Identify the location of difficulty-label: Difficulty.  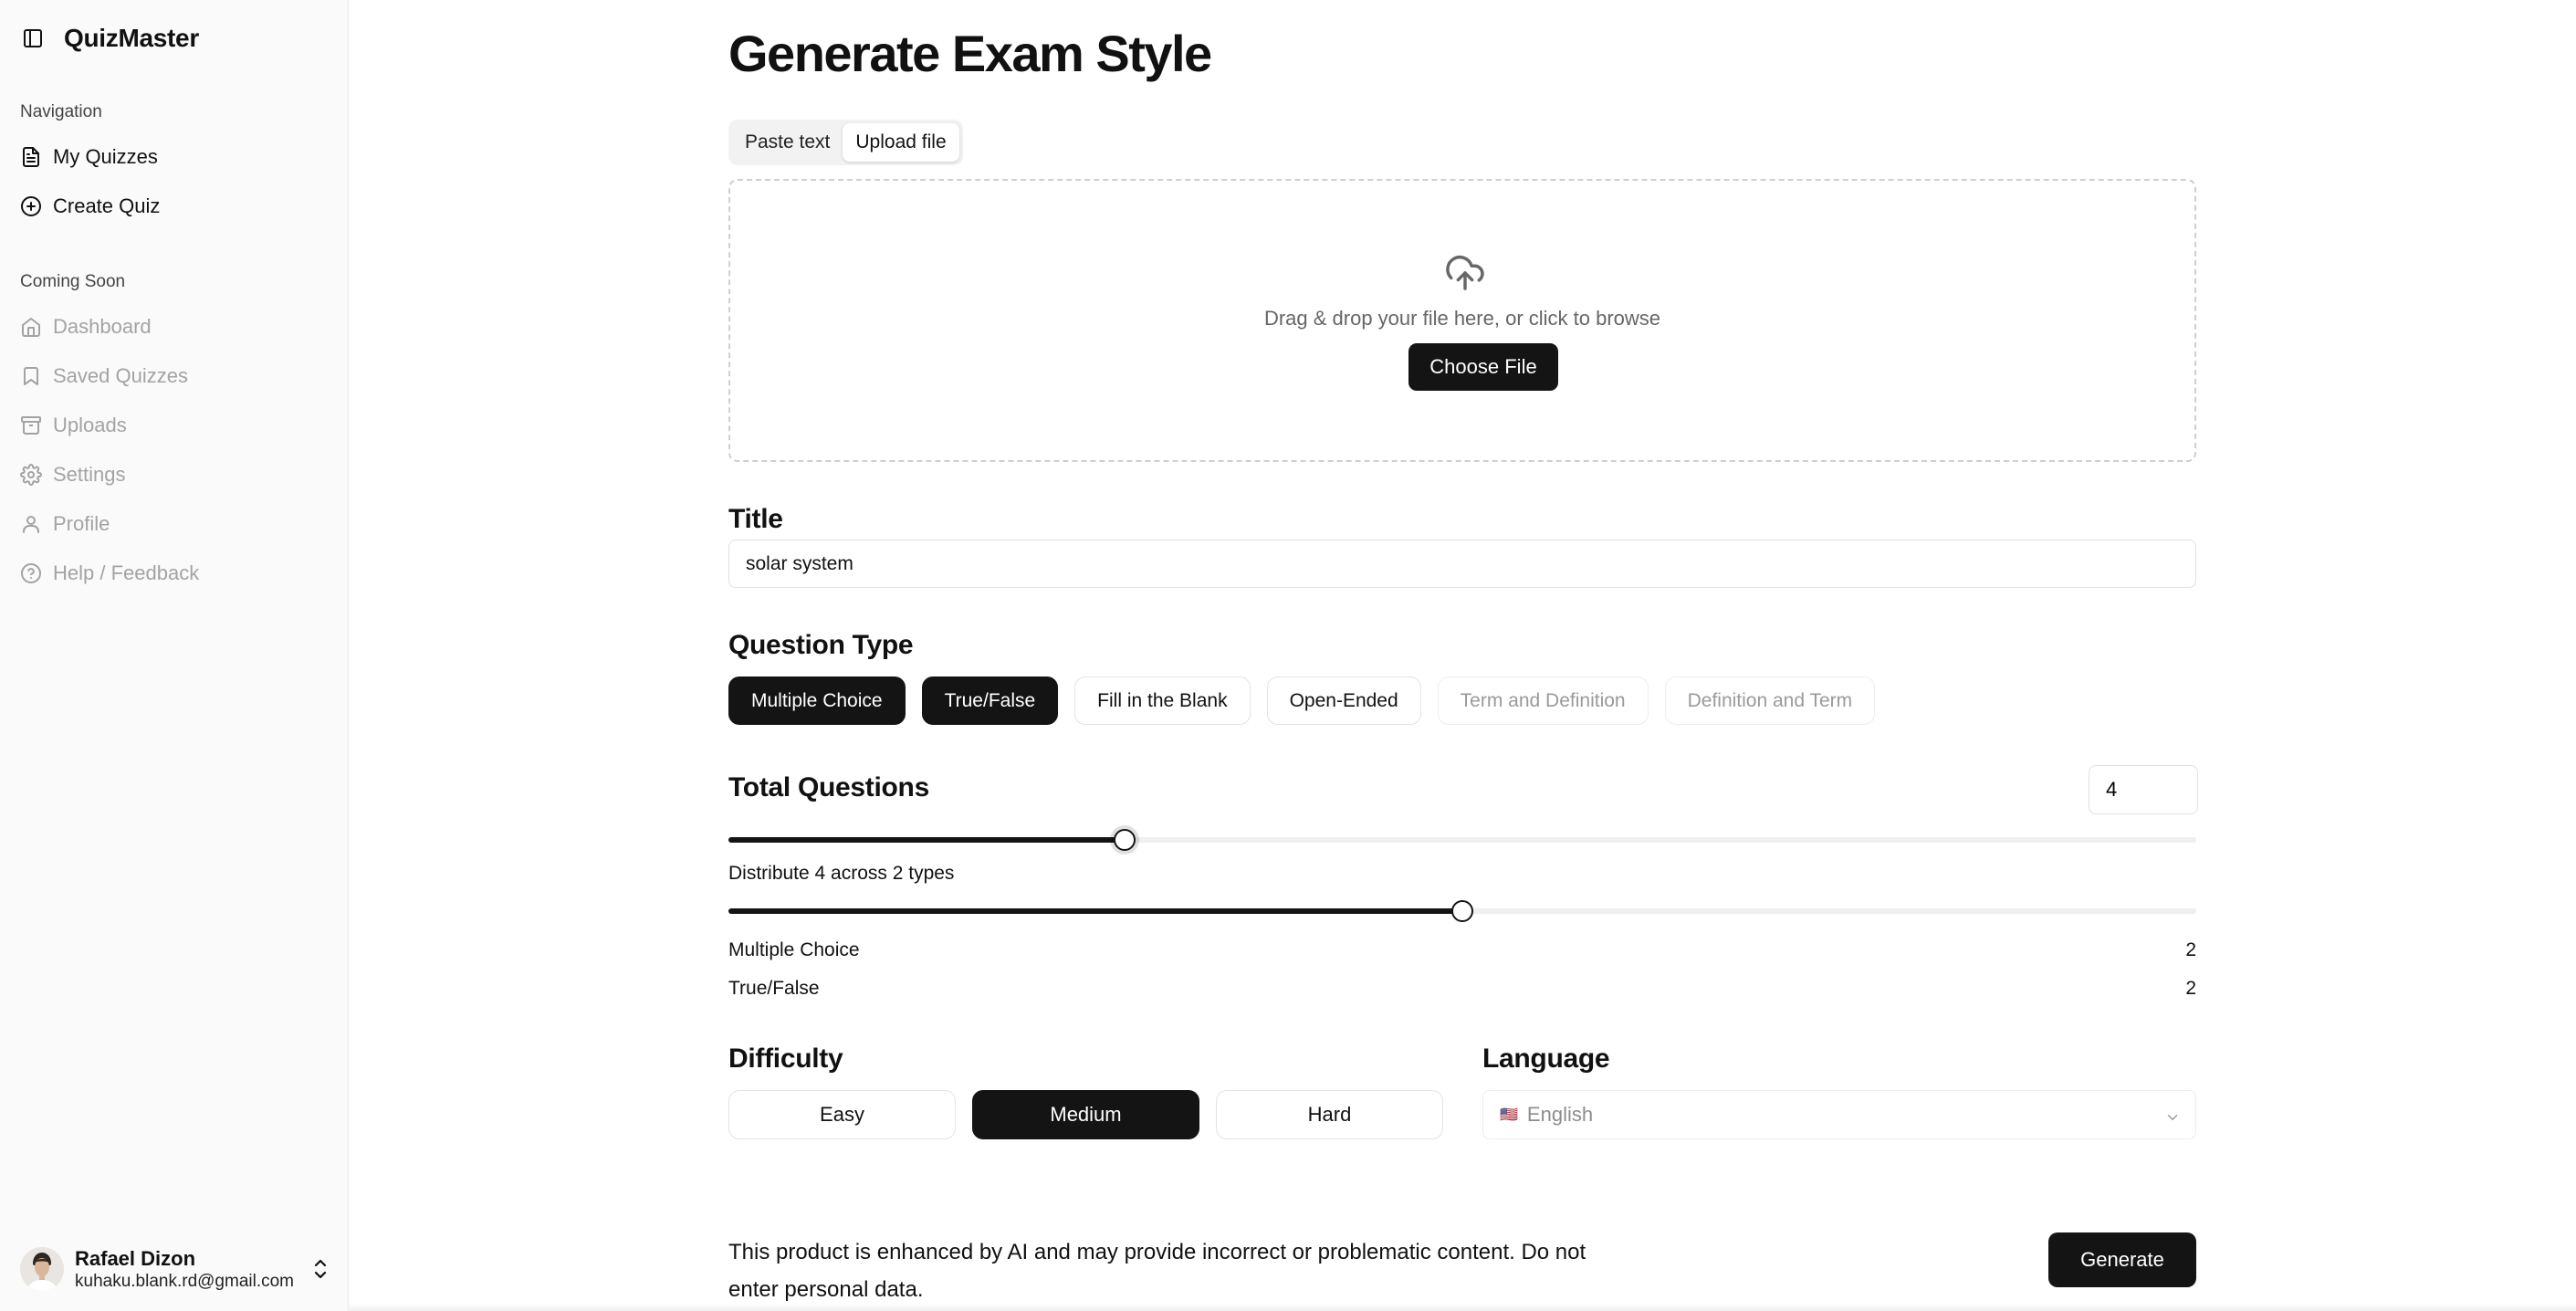
(785, 1059).